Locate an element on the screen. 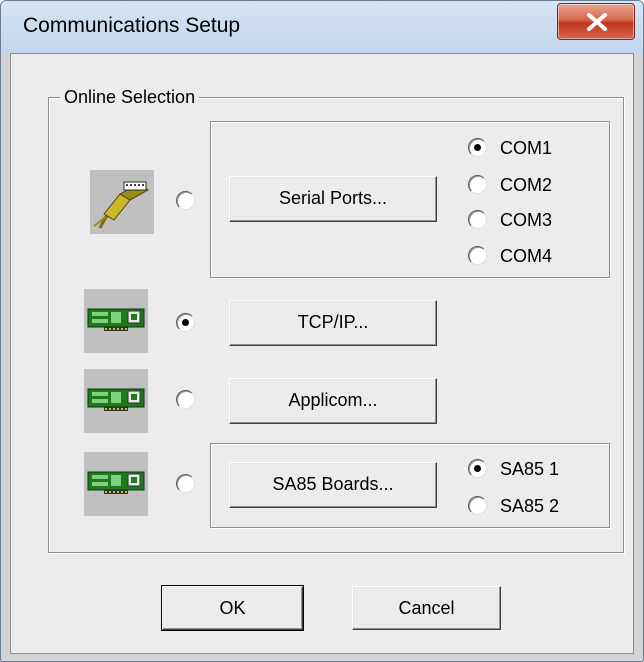 The width and height of the screenshot is (644, 662). serial-radio is located at coordinates (185, 200).